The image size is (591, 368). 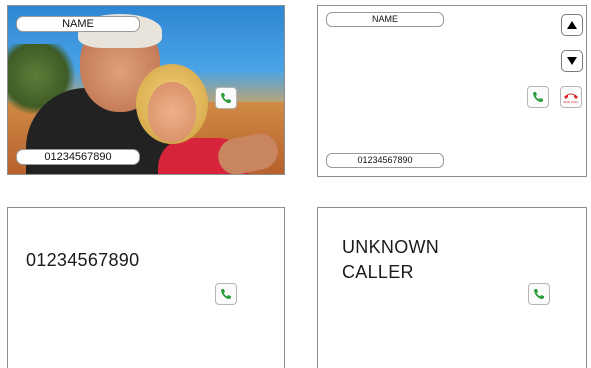 I want to click on end-call-button: END CALL, so click(x=571, y=97).